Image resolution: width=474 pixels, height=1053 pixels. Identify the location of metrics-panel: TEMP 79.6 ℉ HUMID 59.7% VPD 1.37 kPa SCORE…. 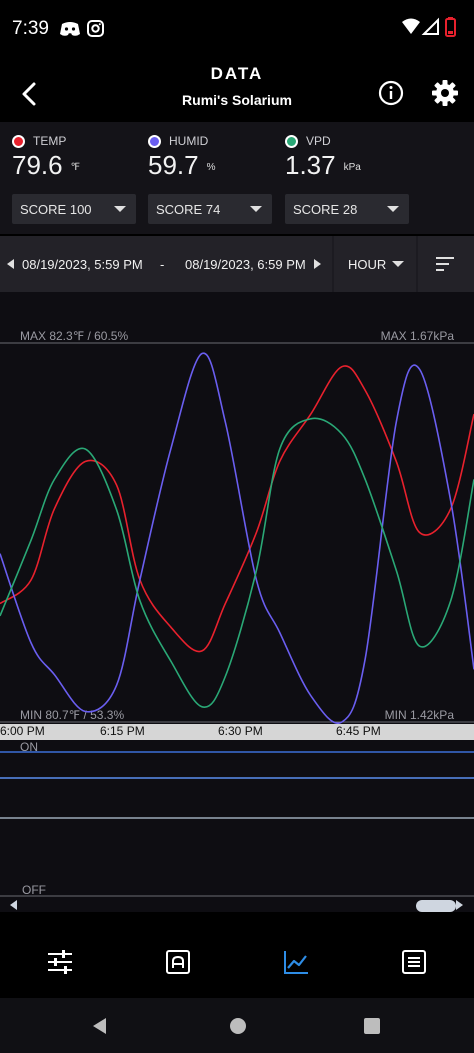
(237, 178).